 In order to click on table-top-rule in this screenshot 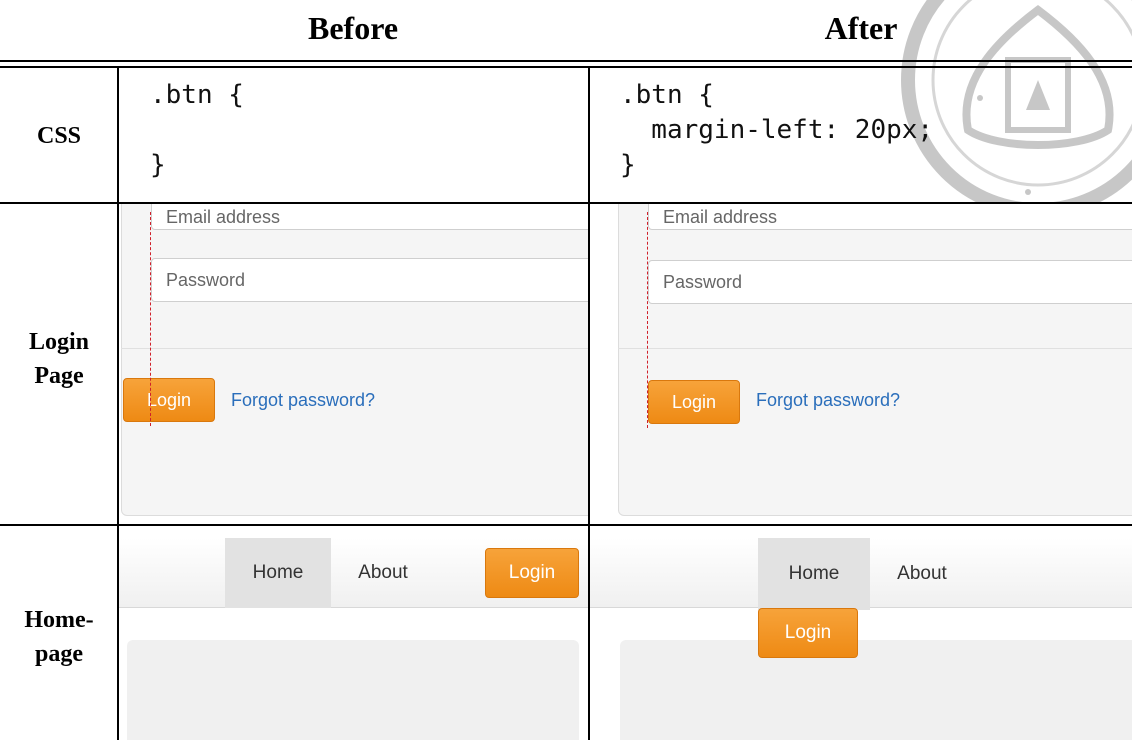, I will do `click(566, 61)`.